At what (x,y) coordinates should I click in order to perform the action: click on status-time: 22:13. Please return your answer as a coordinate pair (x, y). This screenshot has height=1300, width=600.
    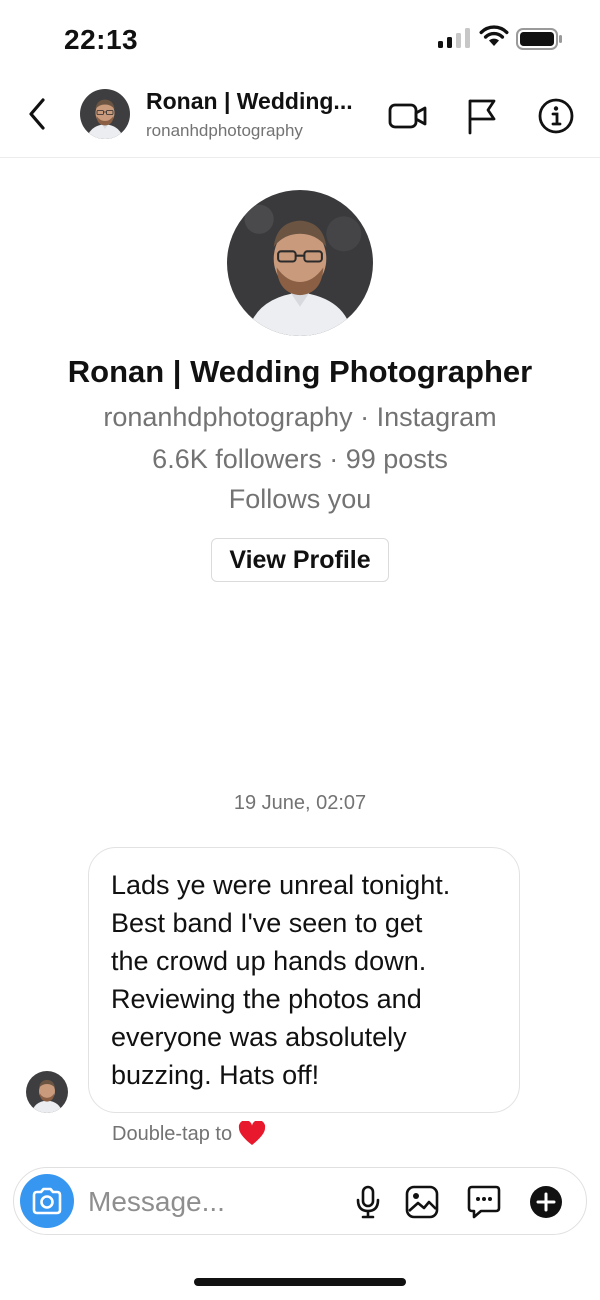
    Looking at the image, I should click on (101, 39).